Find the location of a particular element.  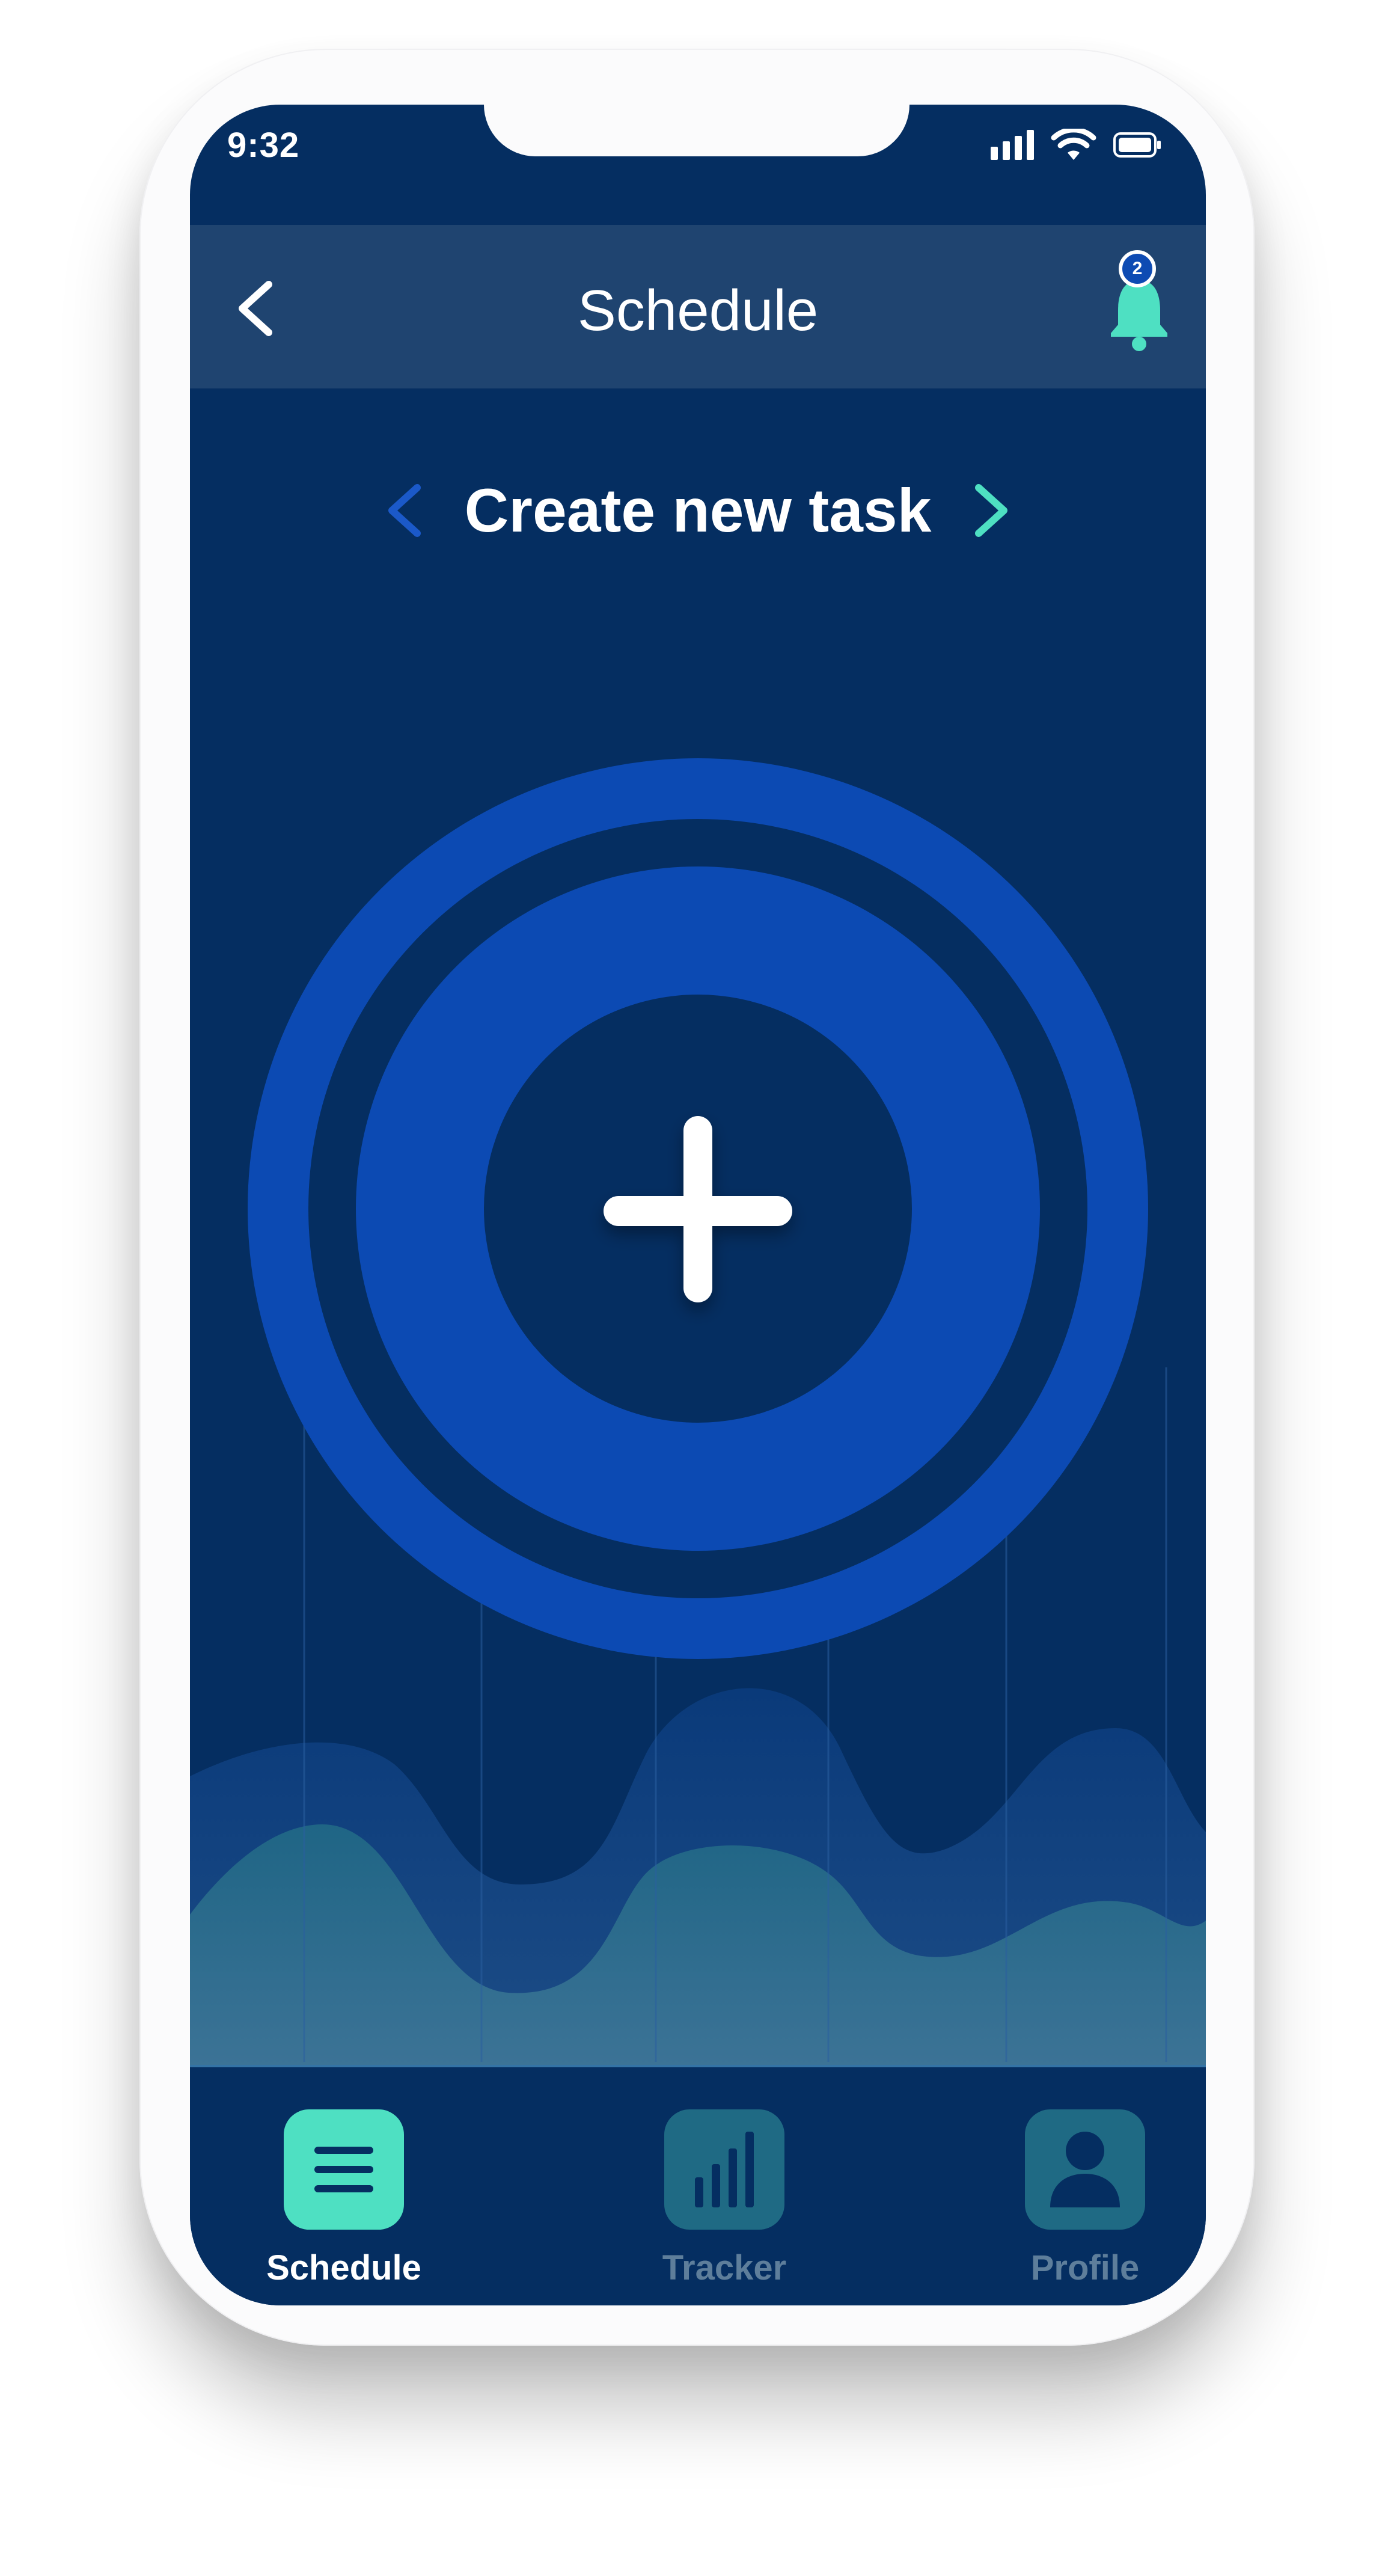

wifi-icon is located at coordinates (1073, 144).